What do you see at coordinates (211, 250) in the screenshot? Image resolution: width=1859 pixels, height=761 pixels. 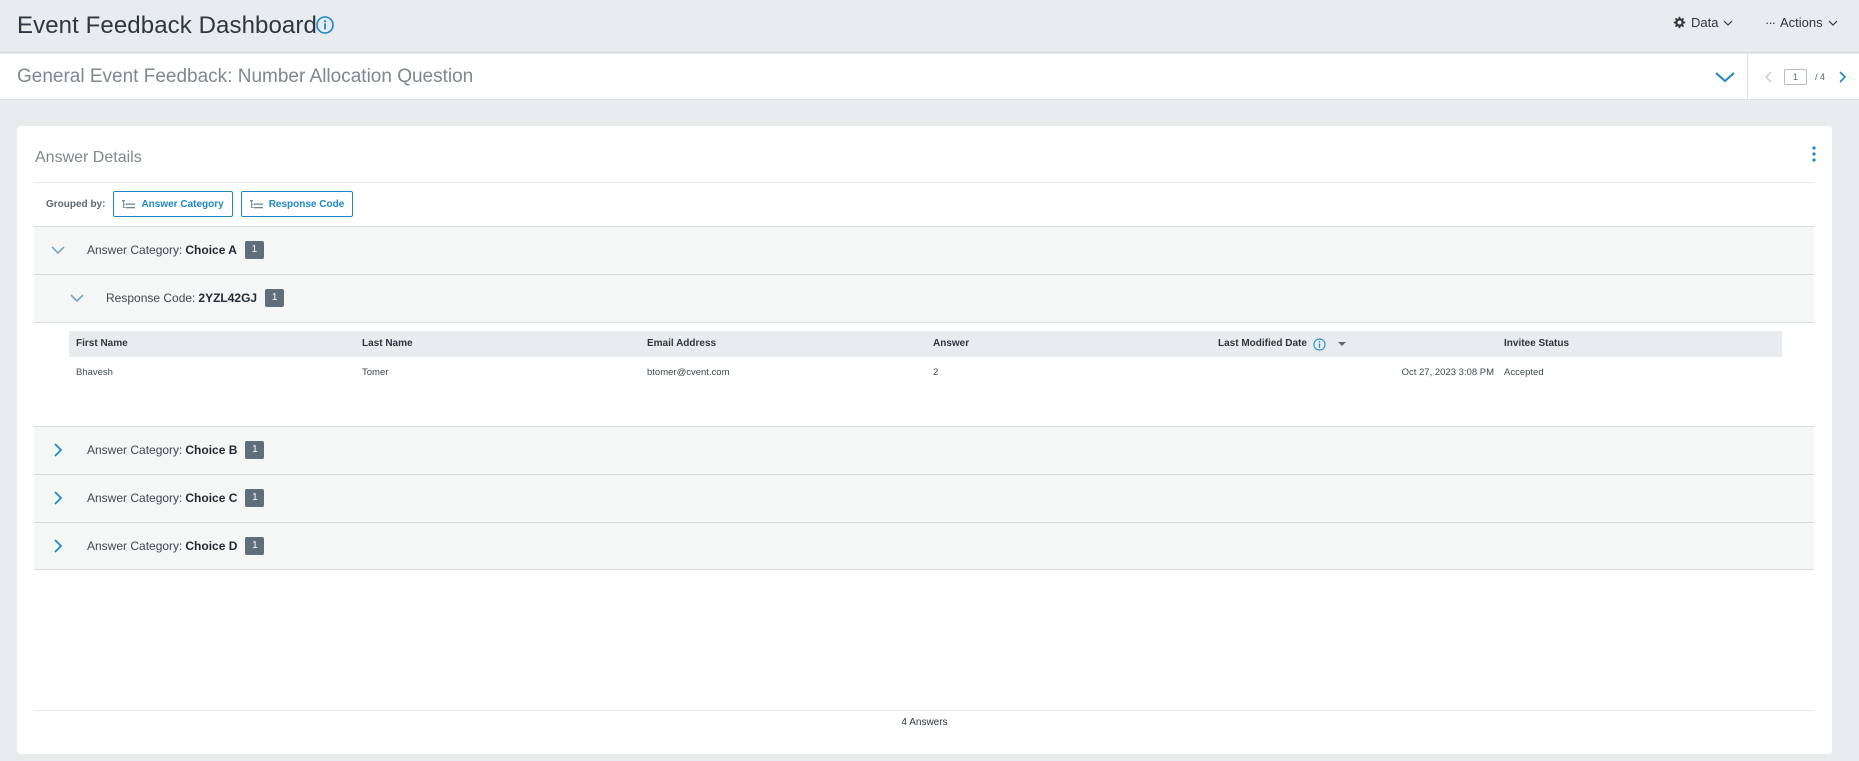 I see `group-label-value: Choice A` at bounding box center [211, 250].